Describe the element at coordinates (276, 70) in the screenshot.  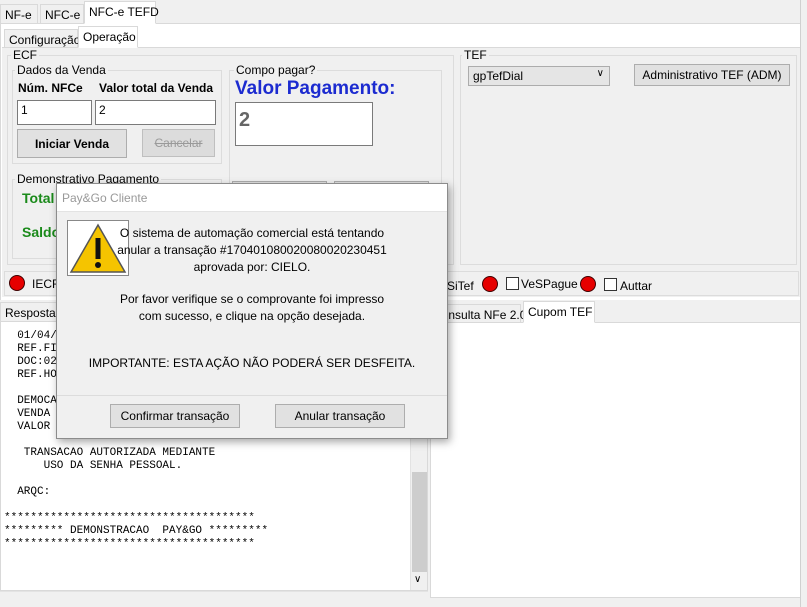
I see `pagar-title: Compo pagar?` at that location.